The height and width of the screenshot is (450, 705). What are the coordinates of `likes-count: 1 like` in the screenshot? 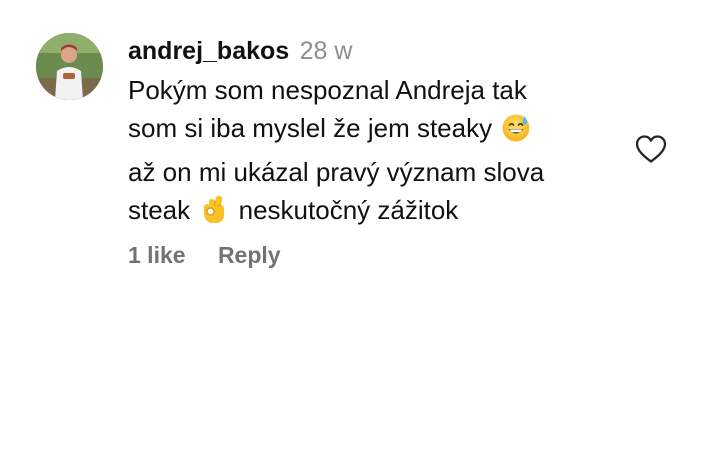 It's located at (157, 255).